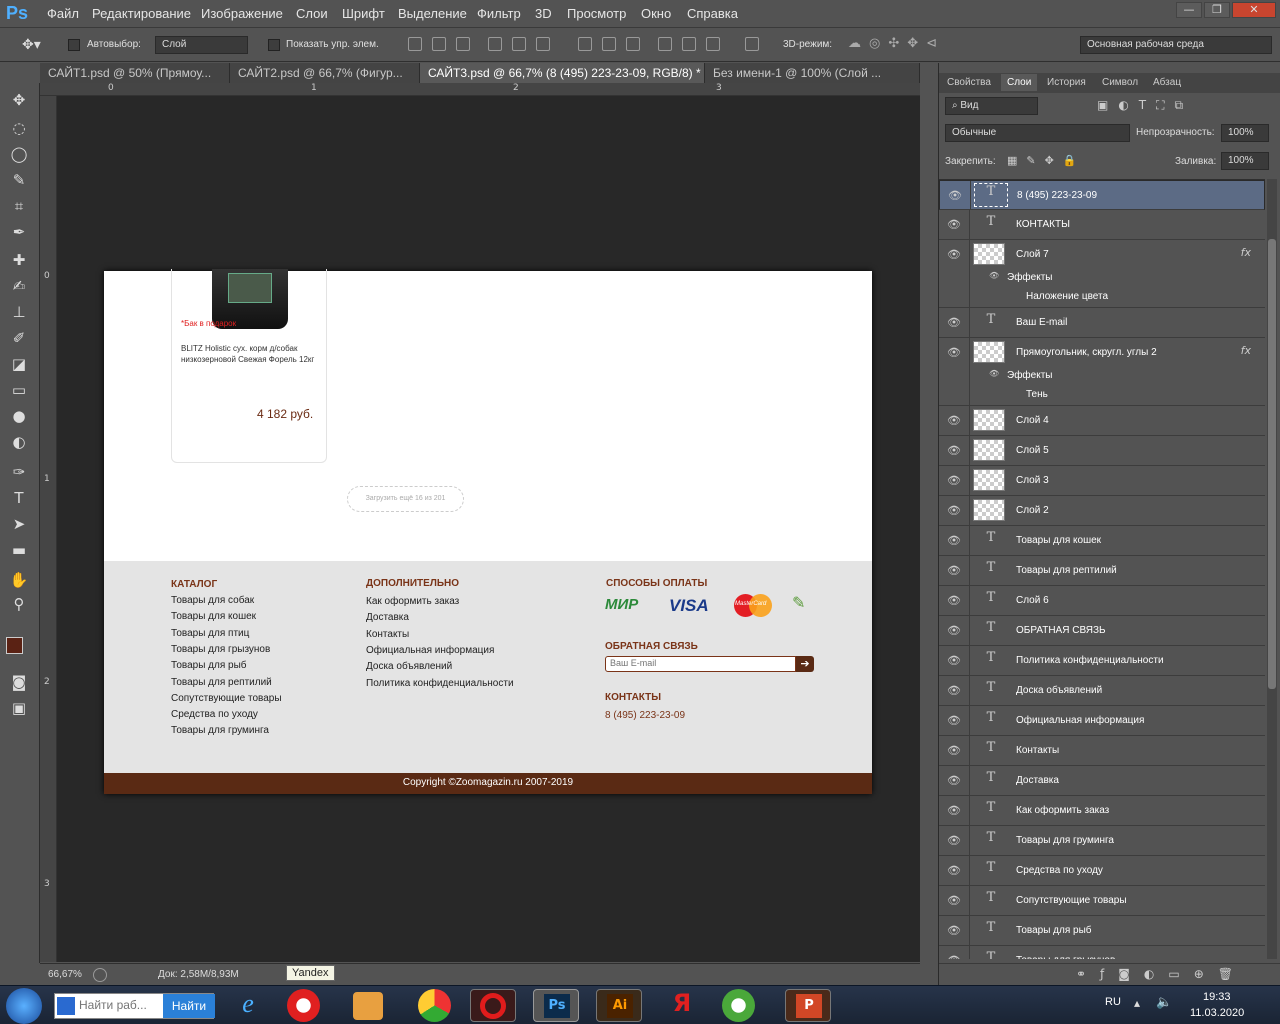 This screenshot has height=1024, width=1280. I want to click on layer-row: 👁 T Товары для рептилий, so click(1102, 571).